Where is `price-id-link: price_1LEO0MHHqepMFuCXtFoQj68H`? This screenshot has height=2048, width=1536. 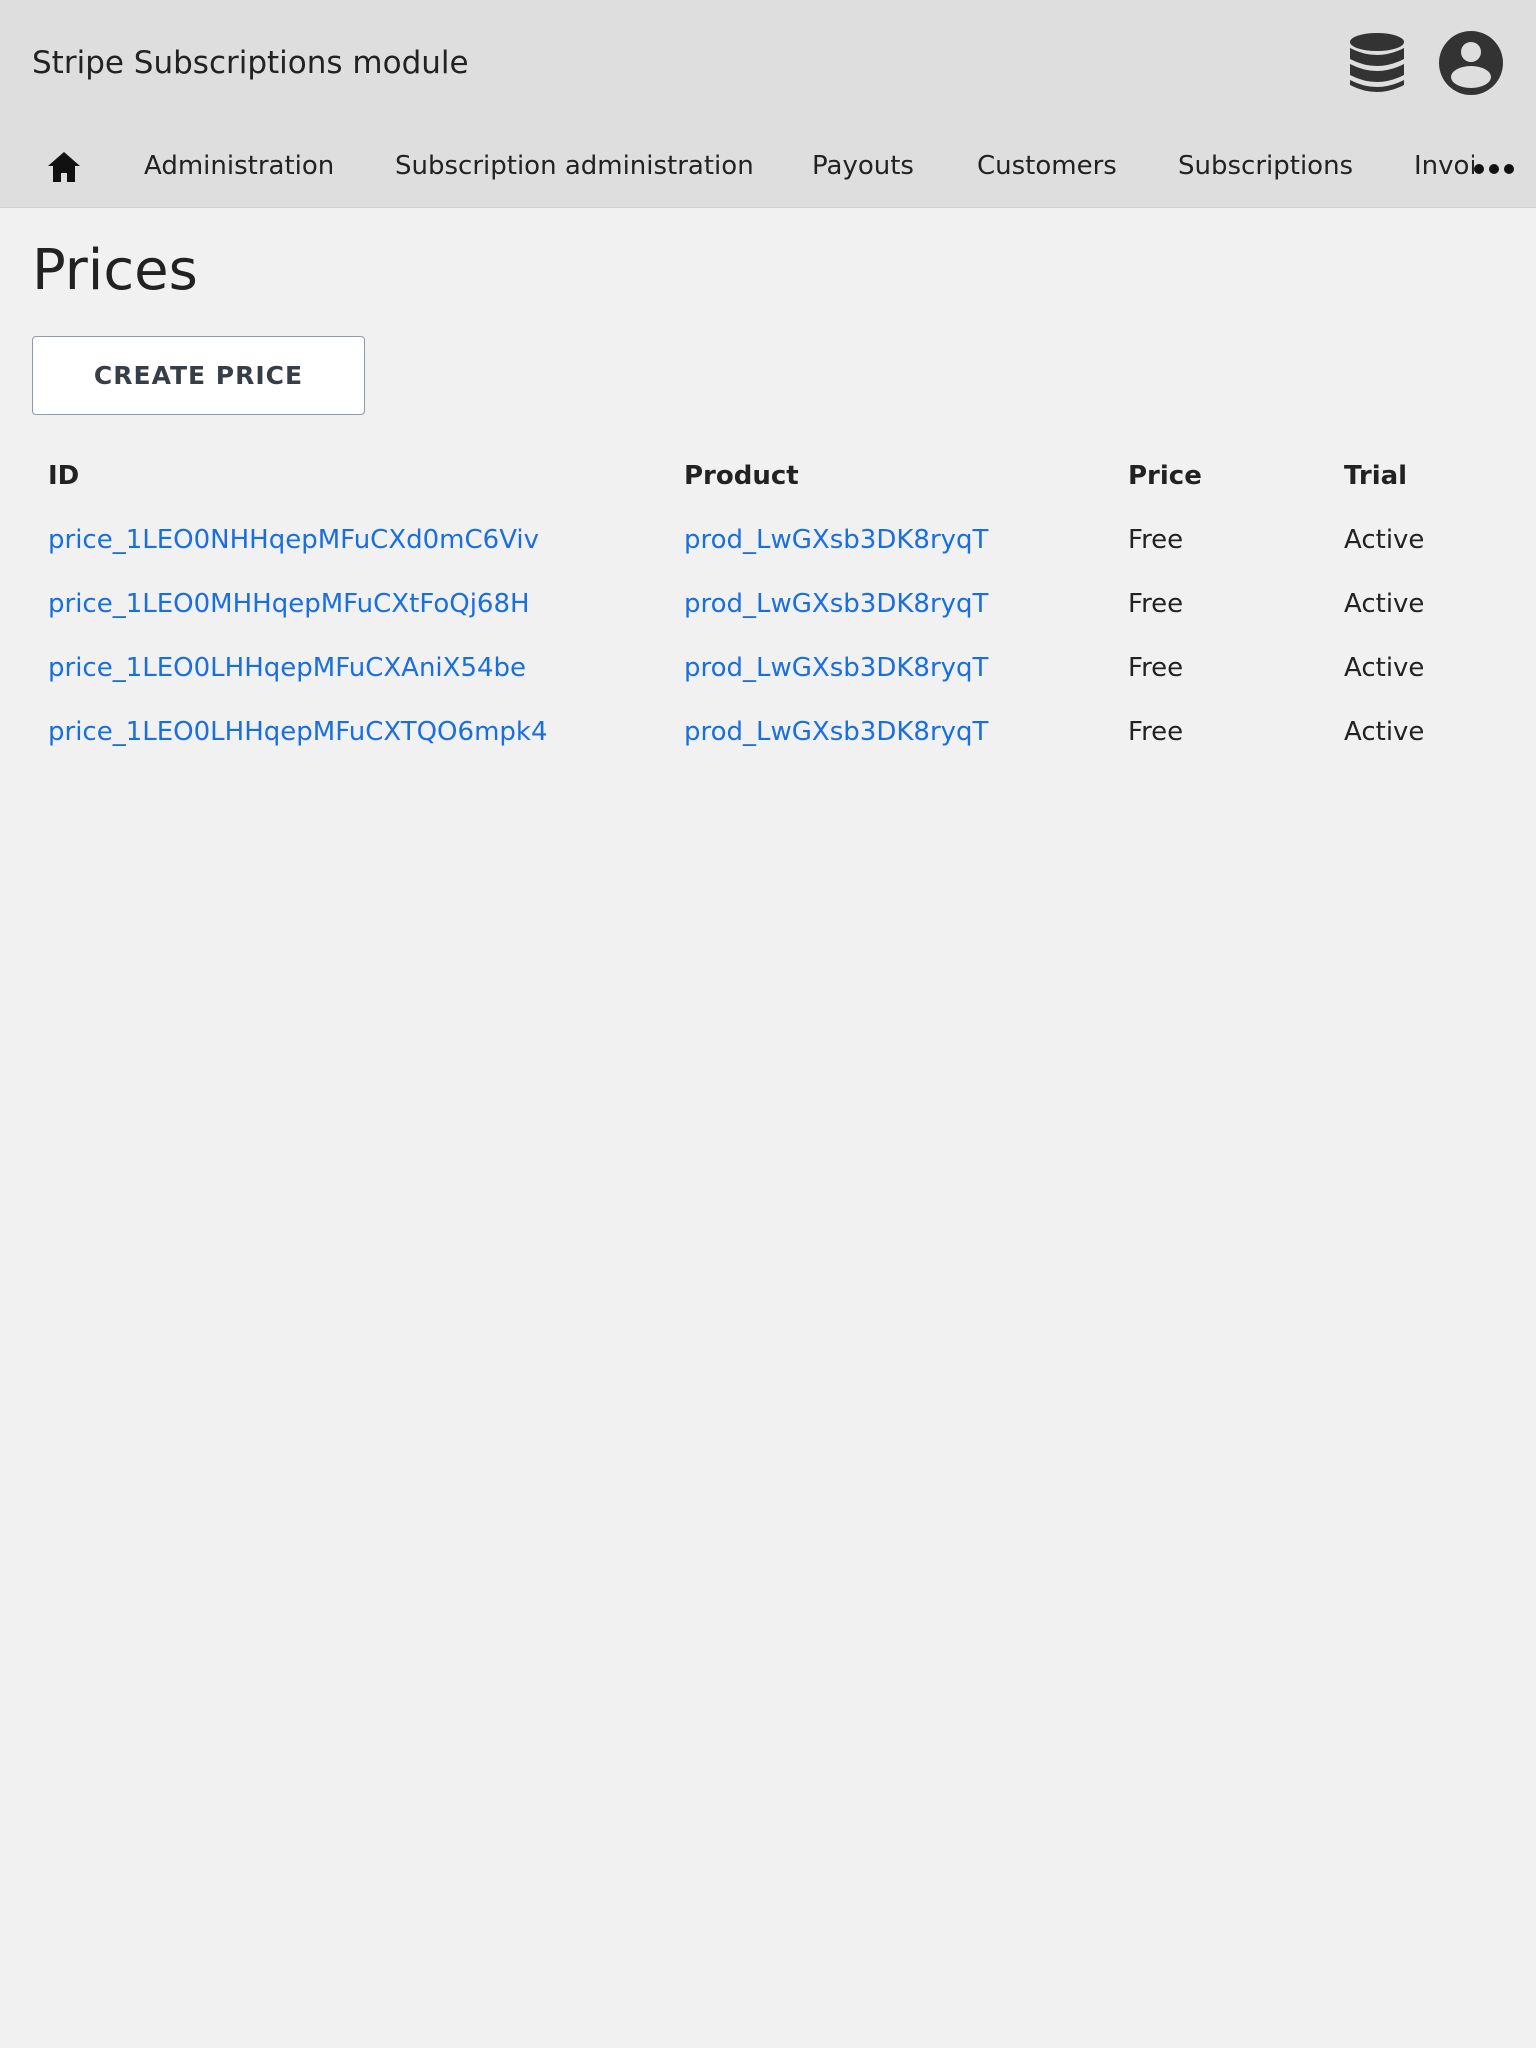 price-id-link: price_1LEO0MHHqepMFuCXtFoQj68H is located at coordinates (289, 604).